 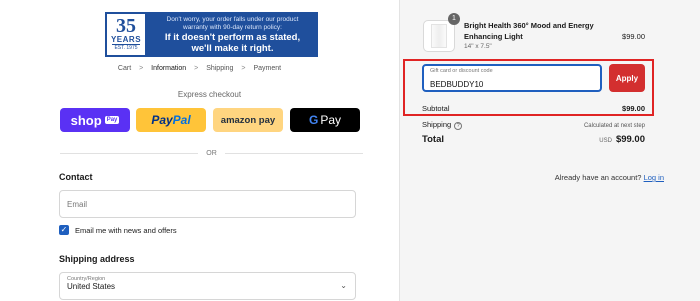 I want to click on or-divider: OR, so click(x=211, y=153).